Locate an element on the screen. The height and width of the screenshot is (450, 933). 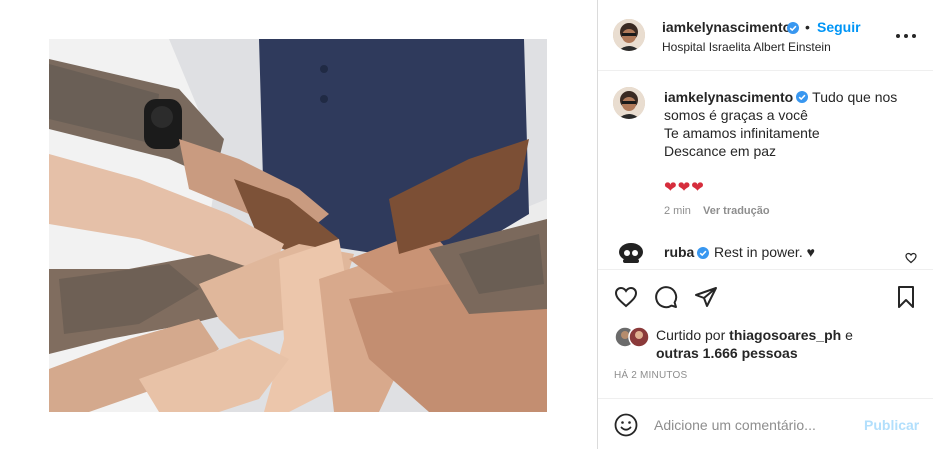
caption-line-3: Te amamos infinitamente is located at coordinates (742, 133).